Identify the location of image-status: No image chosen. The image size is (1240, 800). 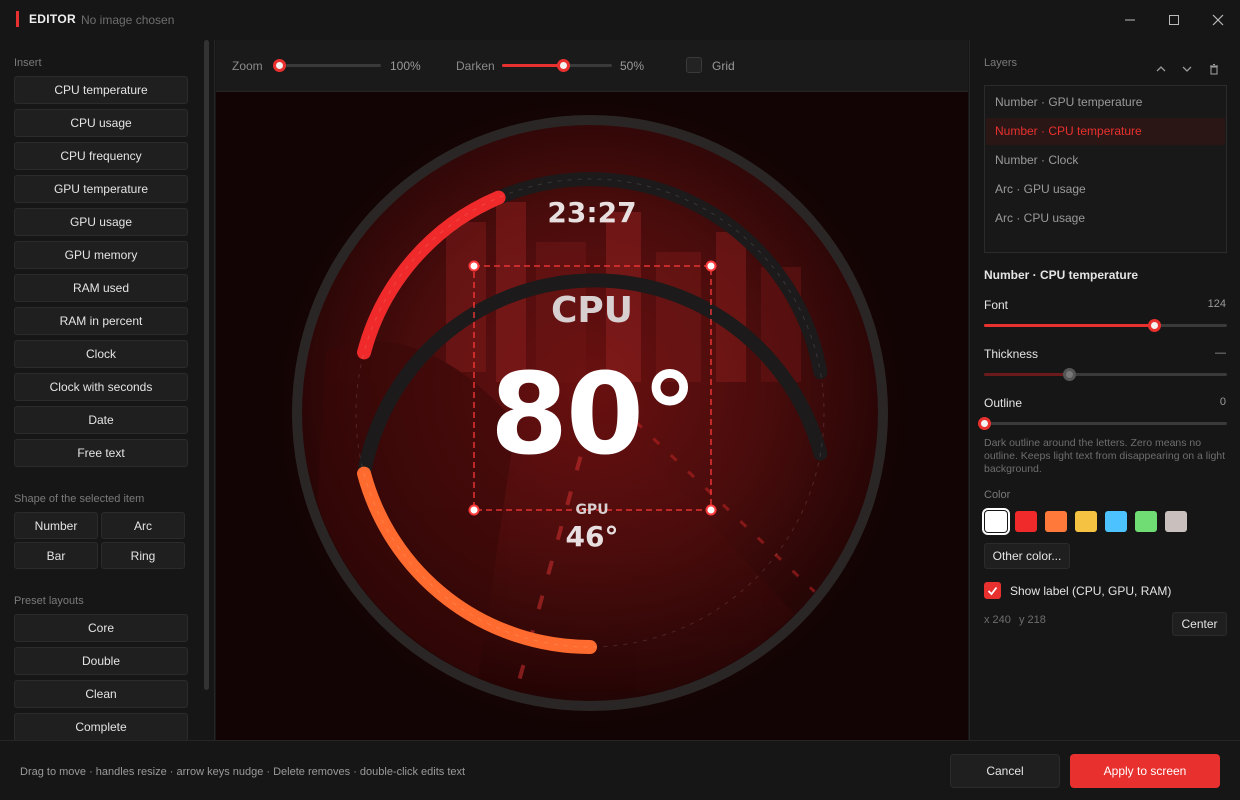
(128, 20).